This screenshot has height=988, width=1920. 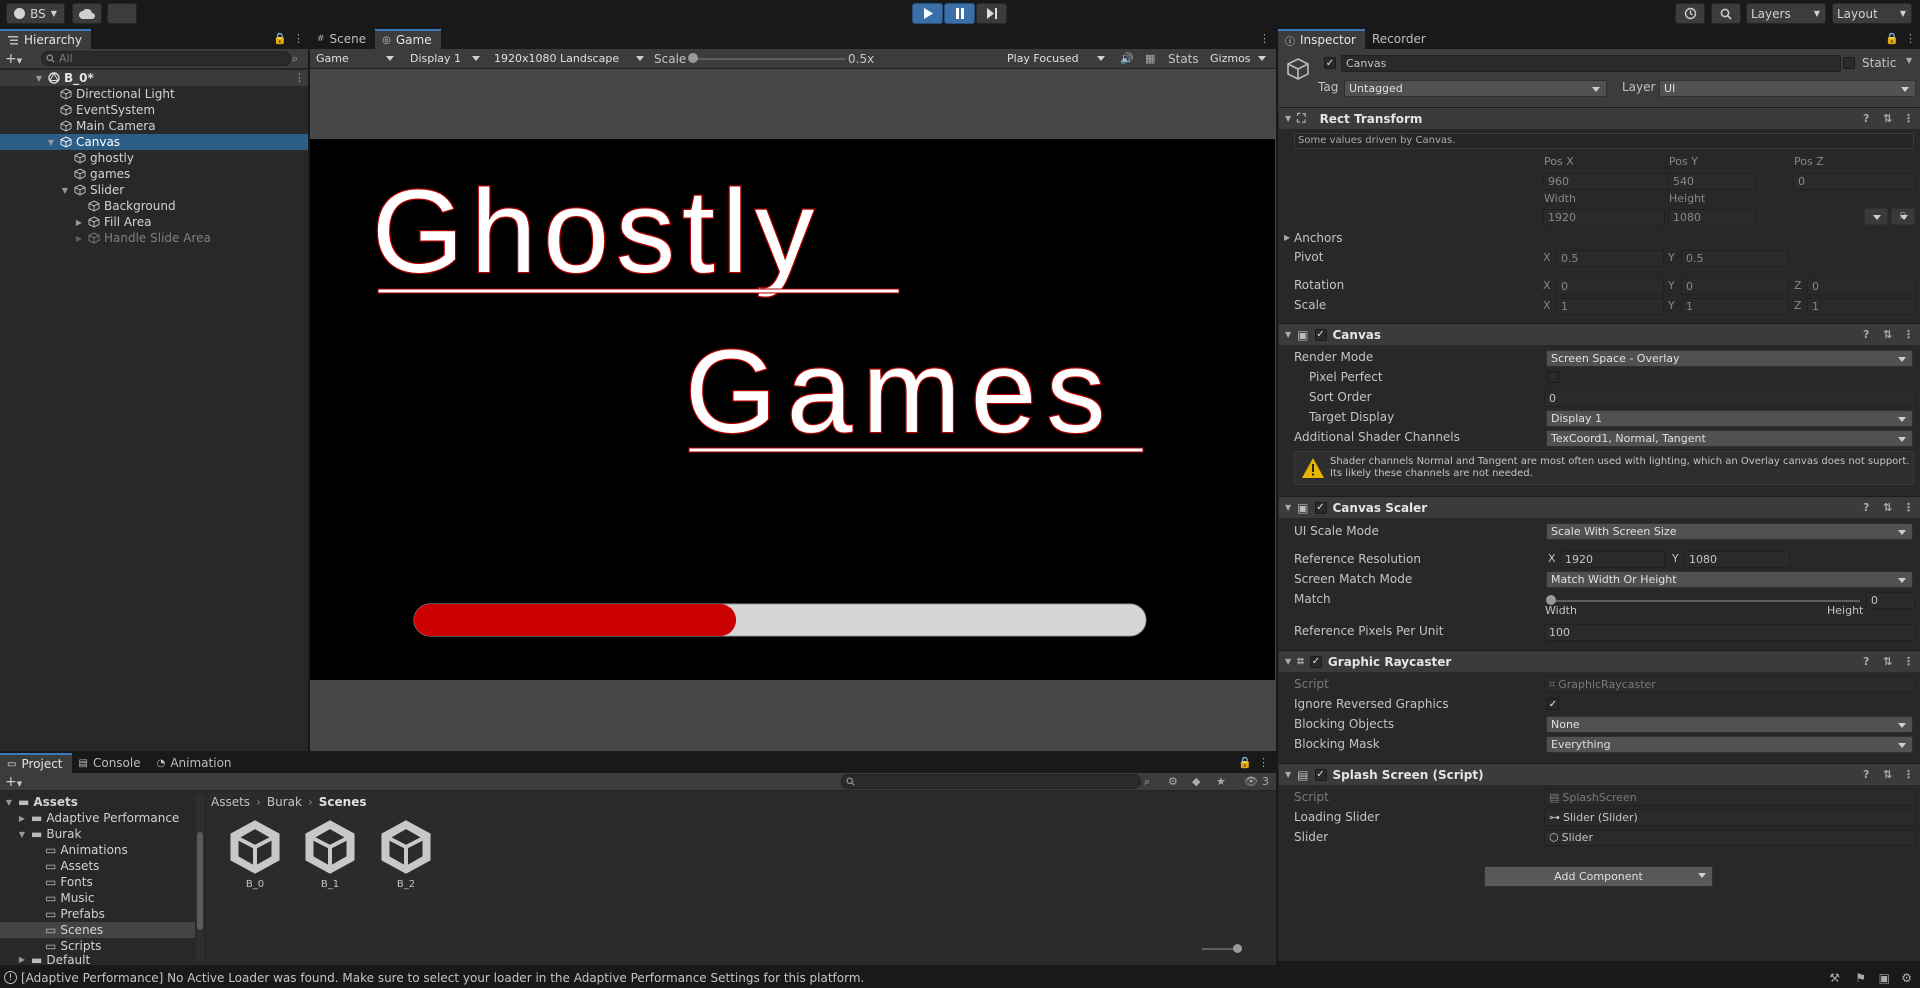 What do you see at coordinates (959, 13) in the screenshot?
I see `pause-button` at bounding box center [959, 13].